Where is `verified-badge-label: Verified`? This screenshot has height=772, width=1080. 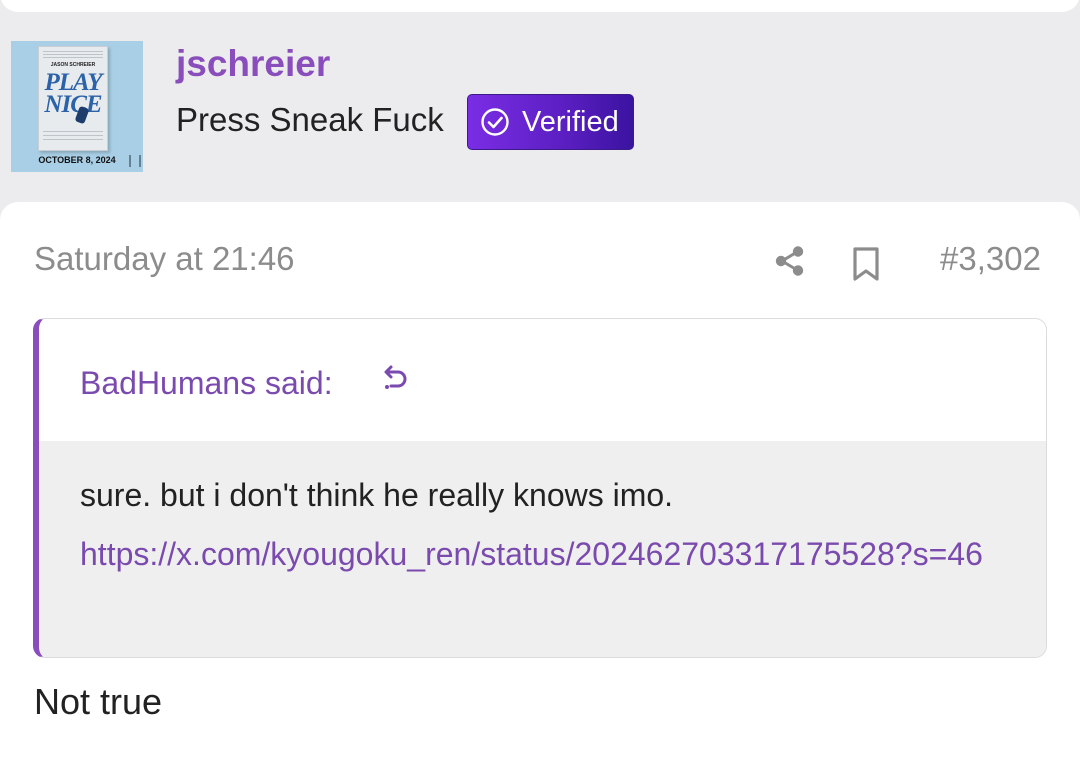 verified-badge-label: Verified is located at coordinates (570, 121).